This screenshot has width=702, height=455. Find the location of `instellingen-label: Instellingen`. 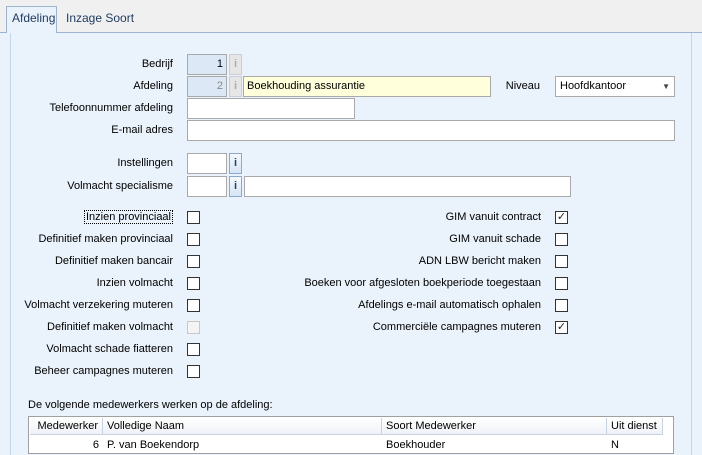

instellingen-label: Instellingen is located at coordinates (145, 163).